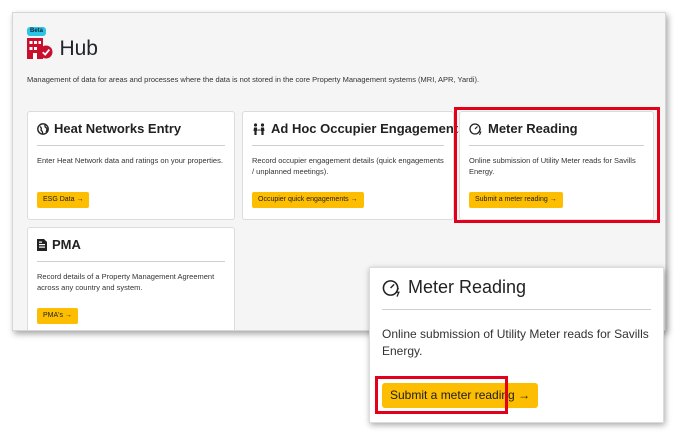  I want to click on globe-icon, so click(43, 128).